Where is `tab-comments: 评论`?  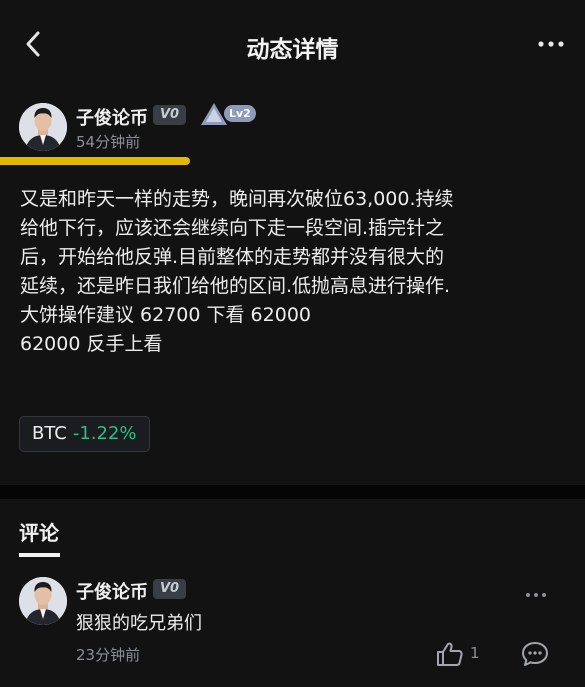 tab-comments: 评论 is located at coordinates (39, 531).